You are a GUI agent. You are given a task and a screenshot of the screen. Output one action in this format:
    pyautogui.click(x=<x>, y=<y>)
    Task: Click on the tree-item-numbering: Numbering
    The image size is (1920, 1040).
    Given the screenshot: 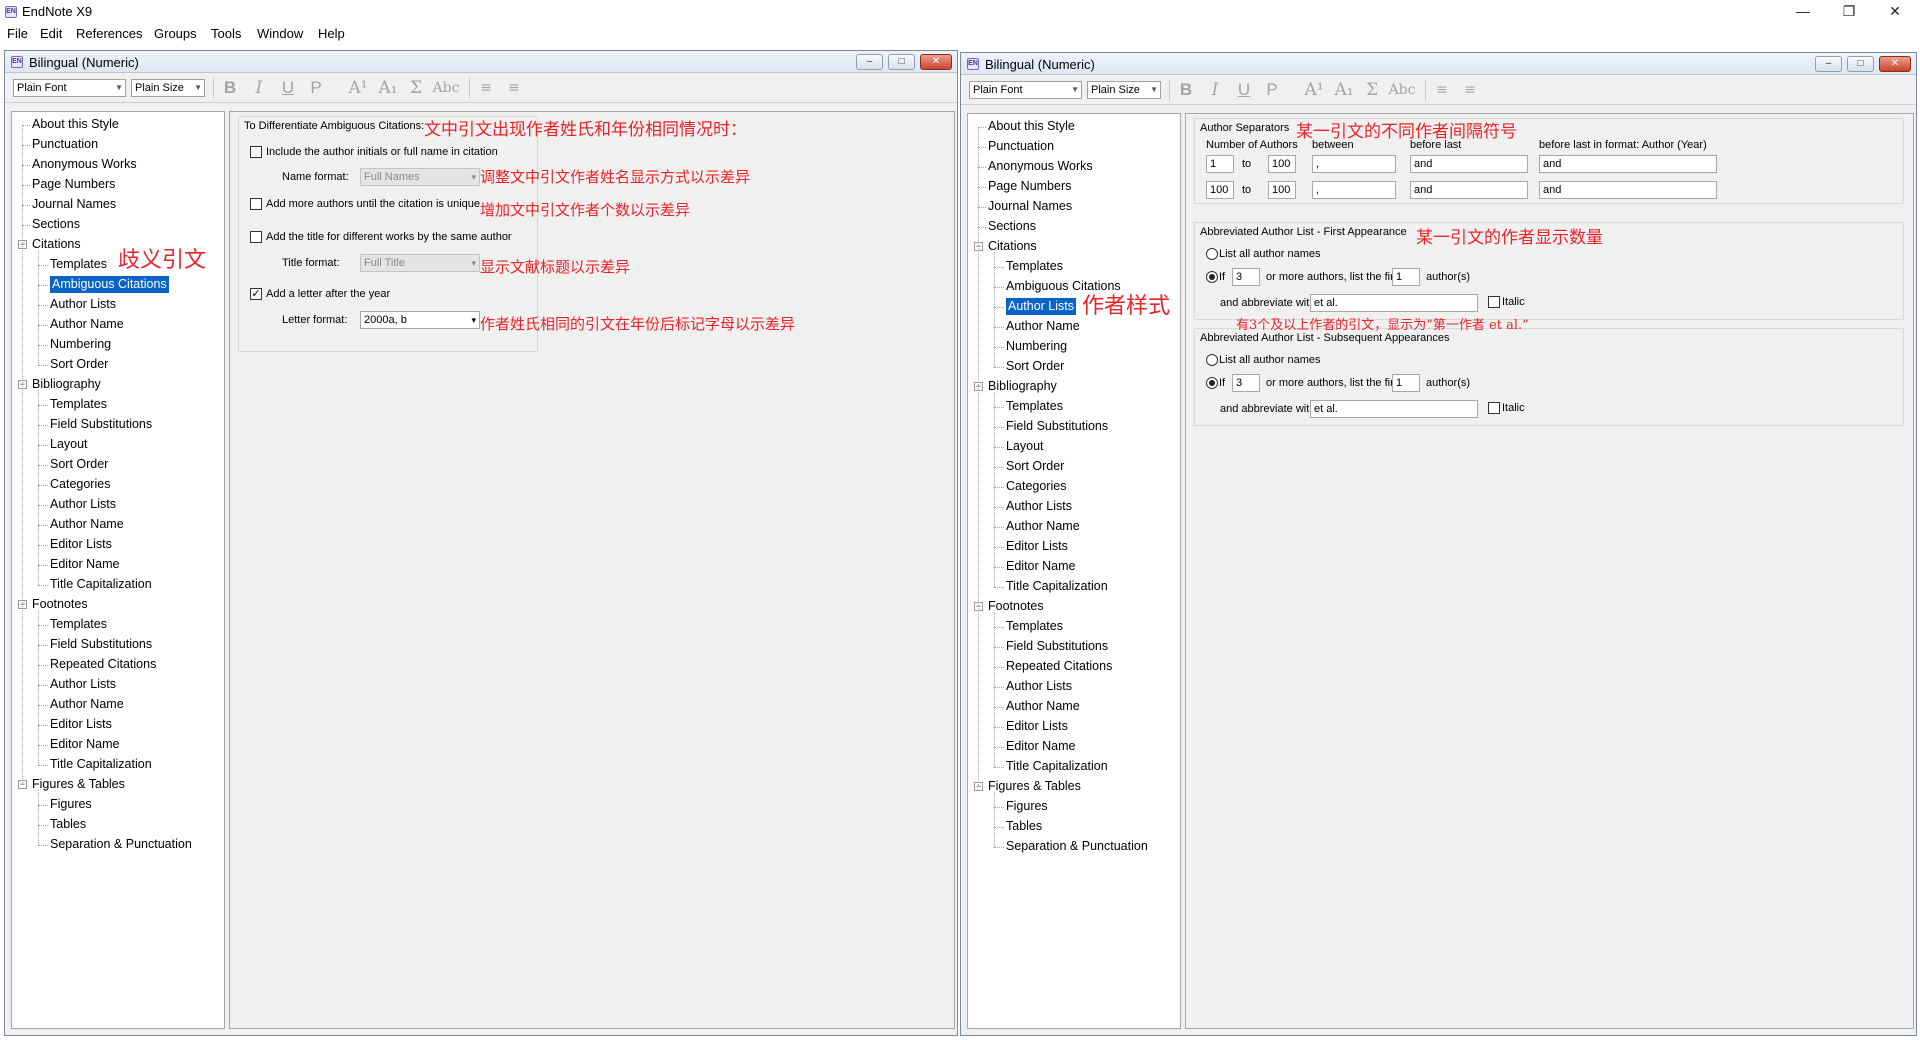 What is the action you would take?
    pyautogui.click(x=1036, y=346)
    